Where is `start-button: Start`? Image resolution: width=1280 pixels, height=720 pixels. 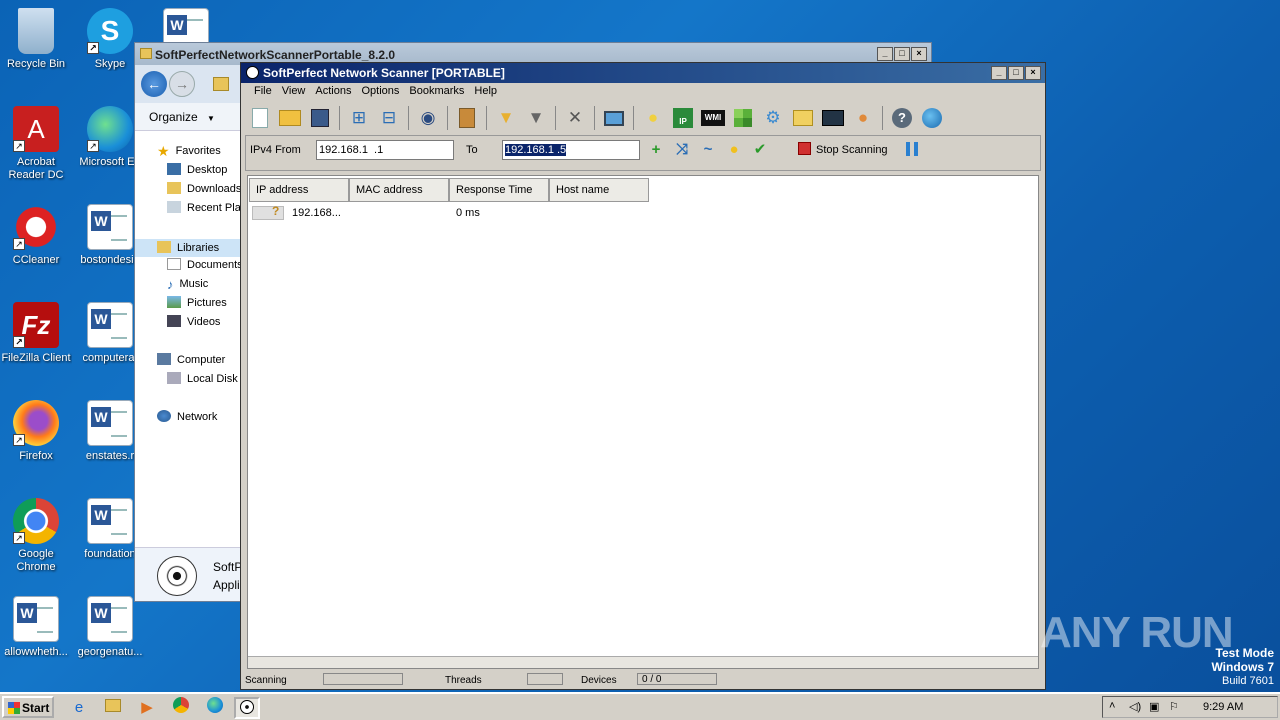
start-button: Start is located at coordinates (28, 707).